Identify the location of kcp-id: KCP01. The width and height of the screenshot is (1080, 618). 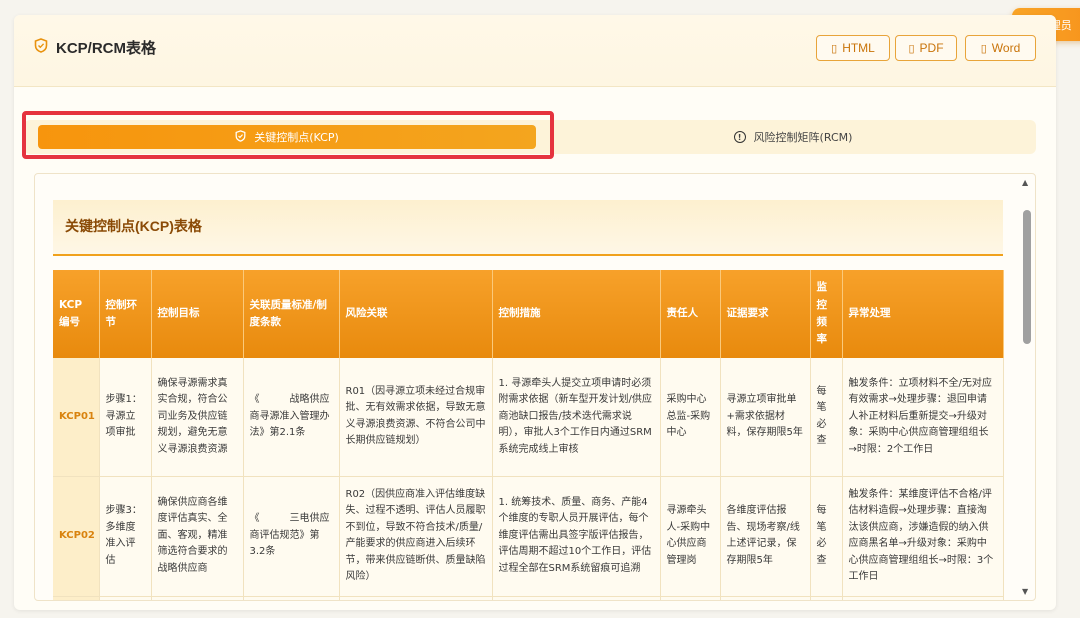
(76, 417).